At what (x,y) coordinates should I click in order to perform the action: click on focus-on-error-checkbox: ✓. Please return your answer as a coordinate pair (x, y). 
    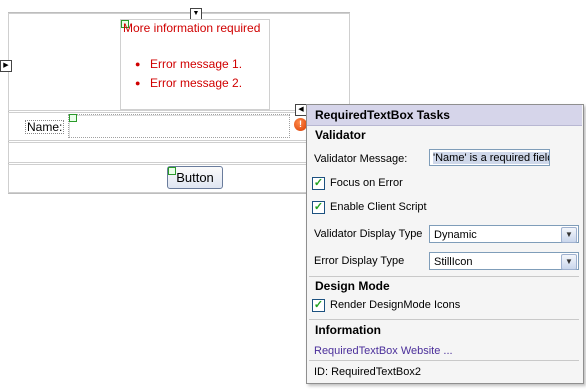
    Looking at the image, I should click on (318, 183).